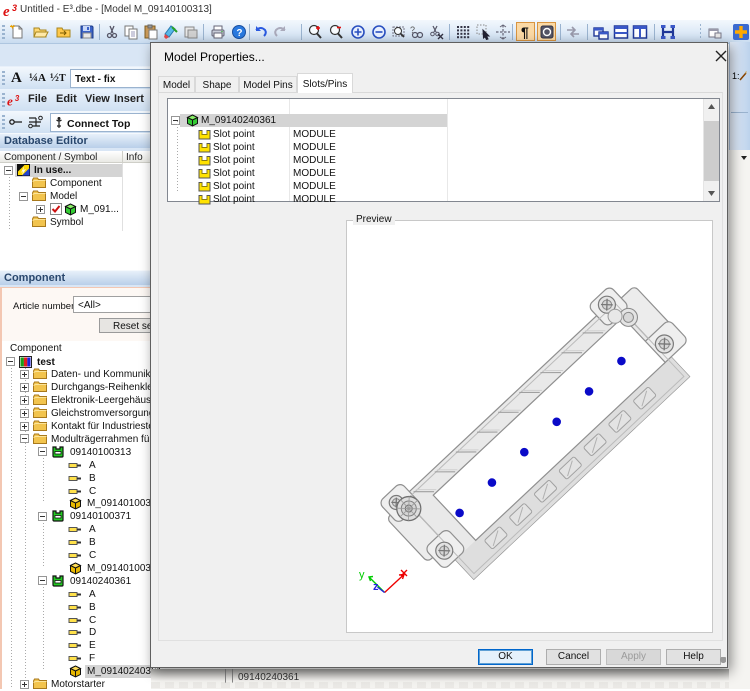  I want to click on svg-text: z, so click(376, 587).